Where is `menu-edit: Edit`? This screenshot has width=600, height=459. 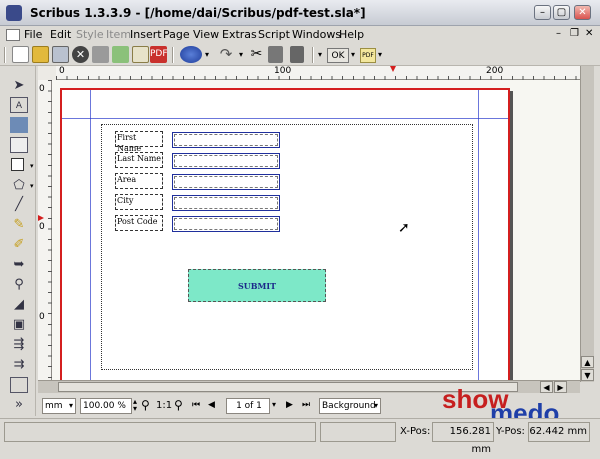
menu-edit: Edit is located at coordinates (60, 34).